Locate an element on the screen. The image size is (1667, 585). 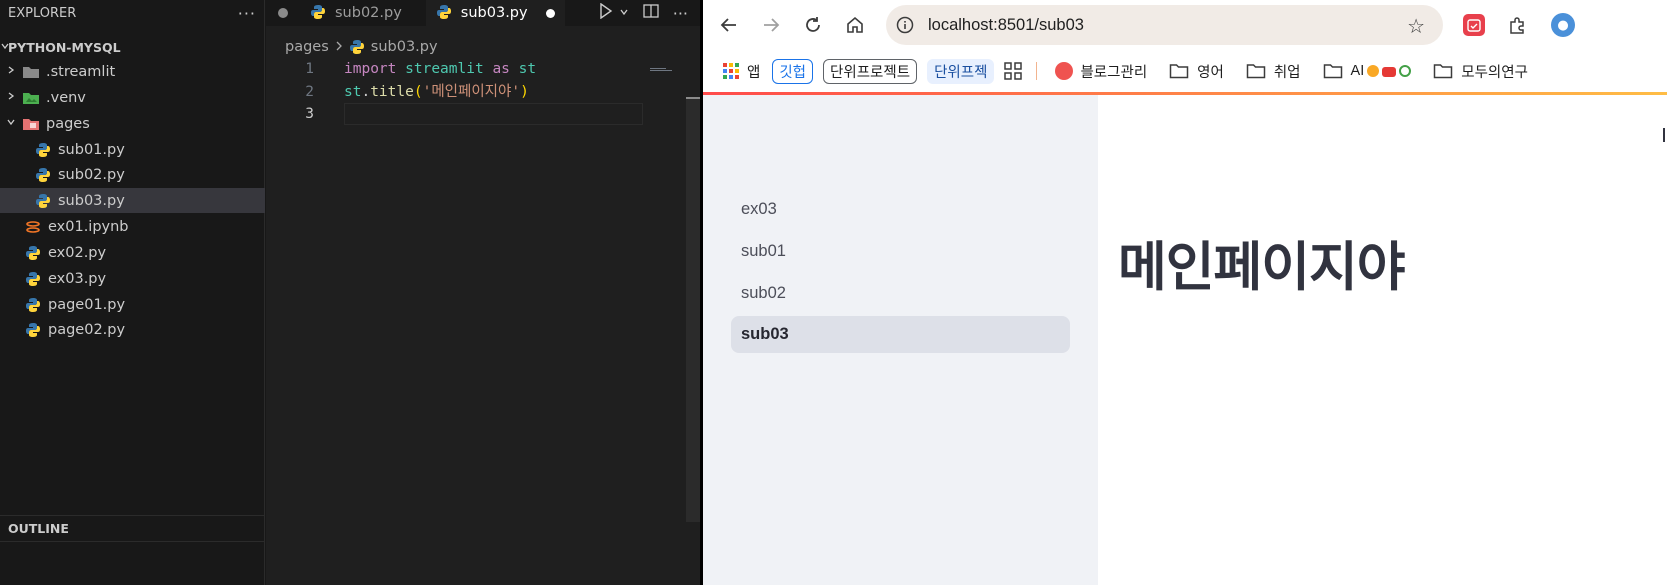
bookmark-label: 앱 is located at coordinates (754, 72).